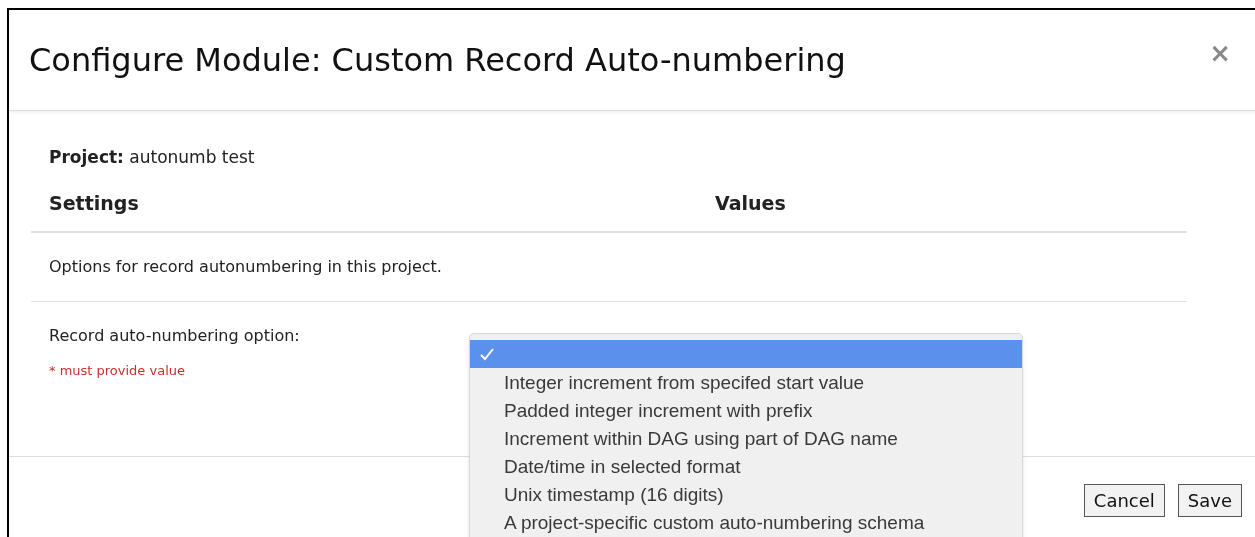 The width and height of the screenshot is (1255, 537). I want to click on close-button: ×, so click(1220, 53).